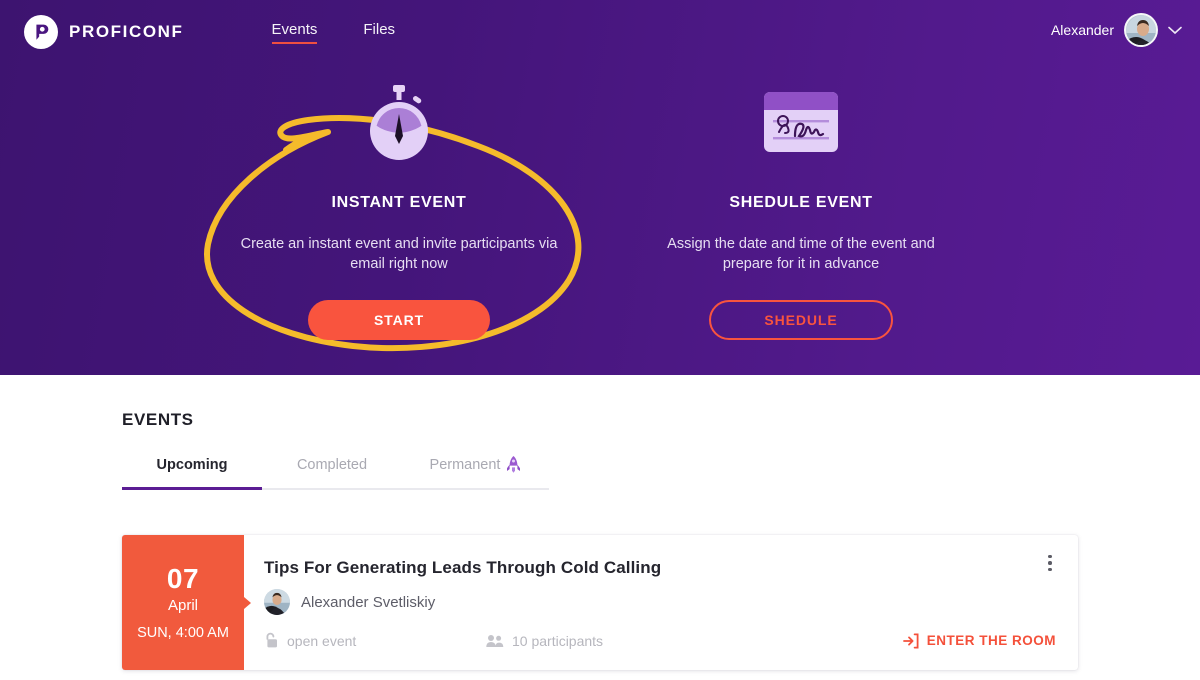 This screenshot has width=1200, height=680. What do you see at coordinates (646, 641) in the screenshot?
I see `event-participants: 10 participants` at bounding box center [646, 641].